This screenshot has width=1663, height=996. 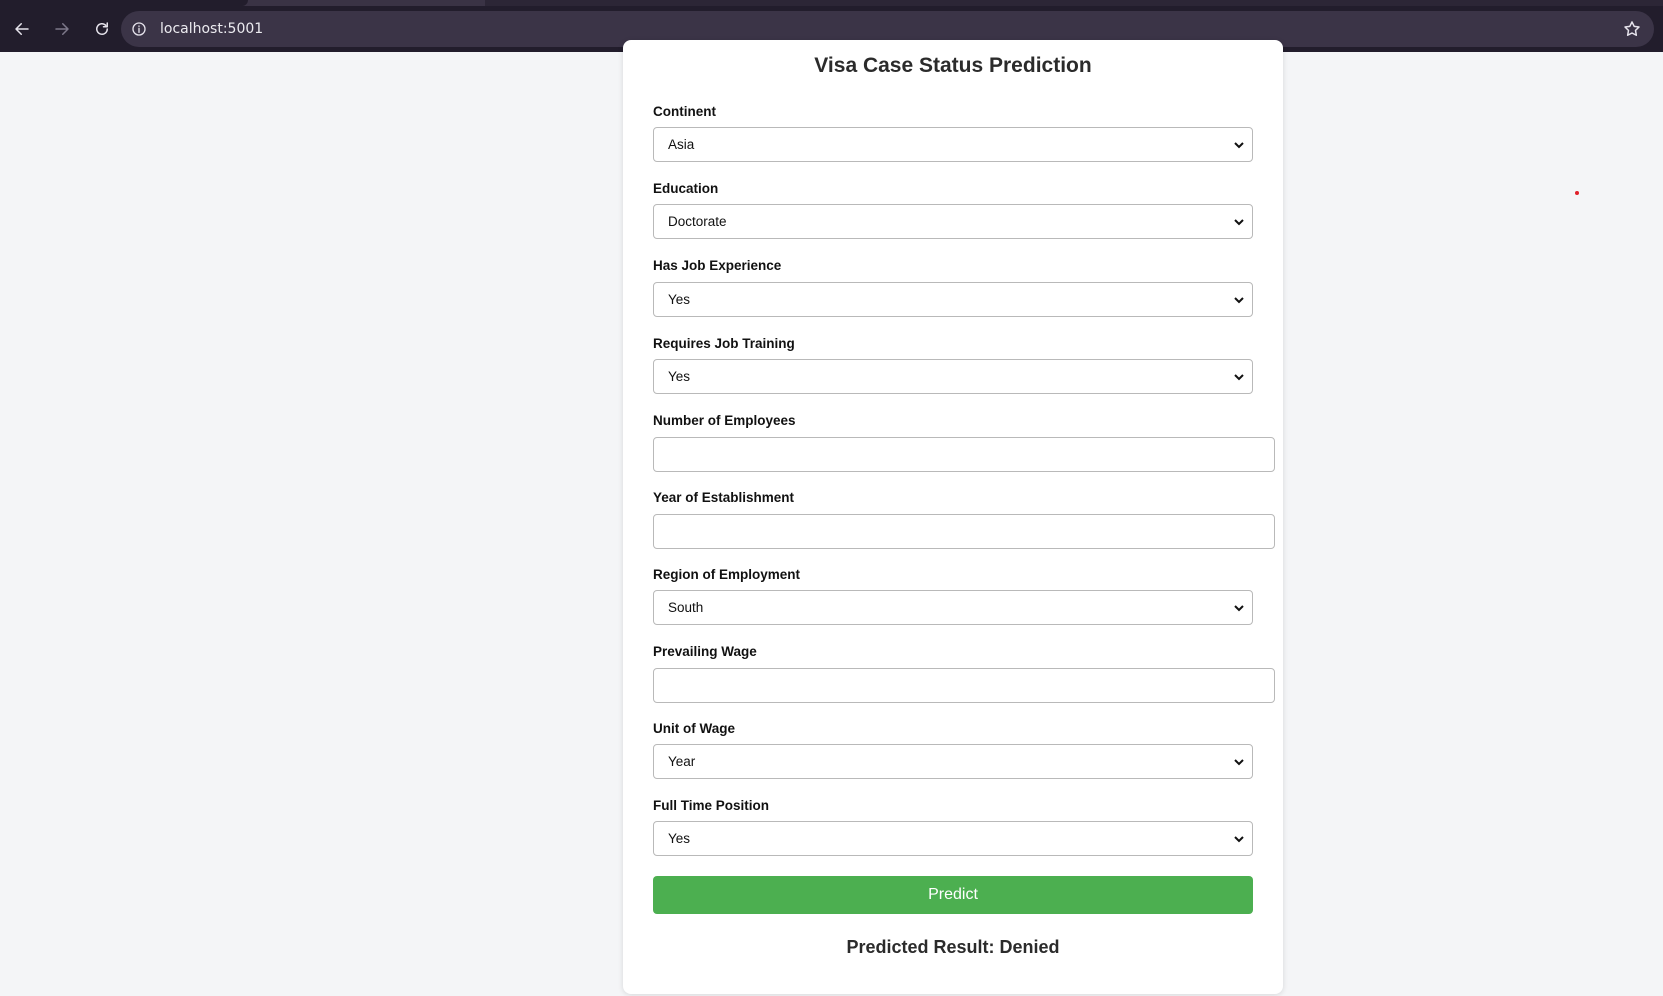 I want to click on url-text: localhost:5001, so click(x=211, y=29).